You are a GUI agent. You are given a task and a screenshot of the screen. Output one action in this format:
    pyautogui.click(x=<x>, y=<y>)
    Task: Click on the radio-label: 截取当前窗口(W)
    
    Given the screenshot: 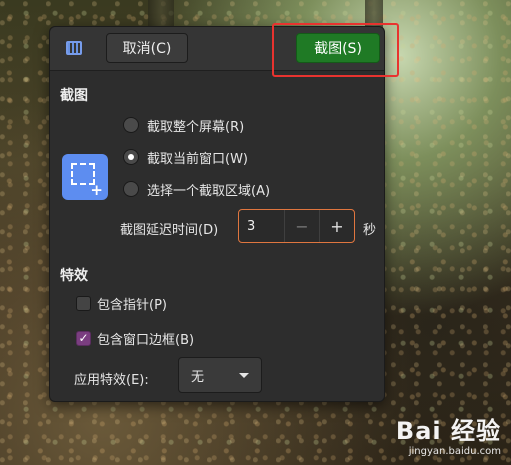 What is the action you would take?
    pyautogui.click(x=197, y=159)
    